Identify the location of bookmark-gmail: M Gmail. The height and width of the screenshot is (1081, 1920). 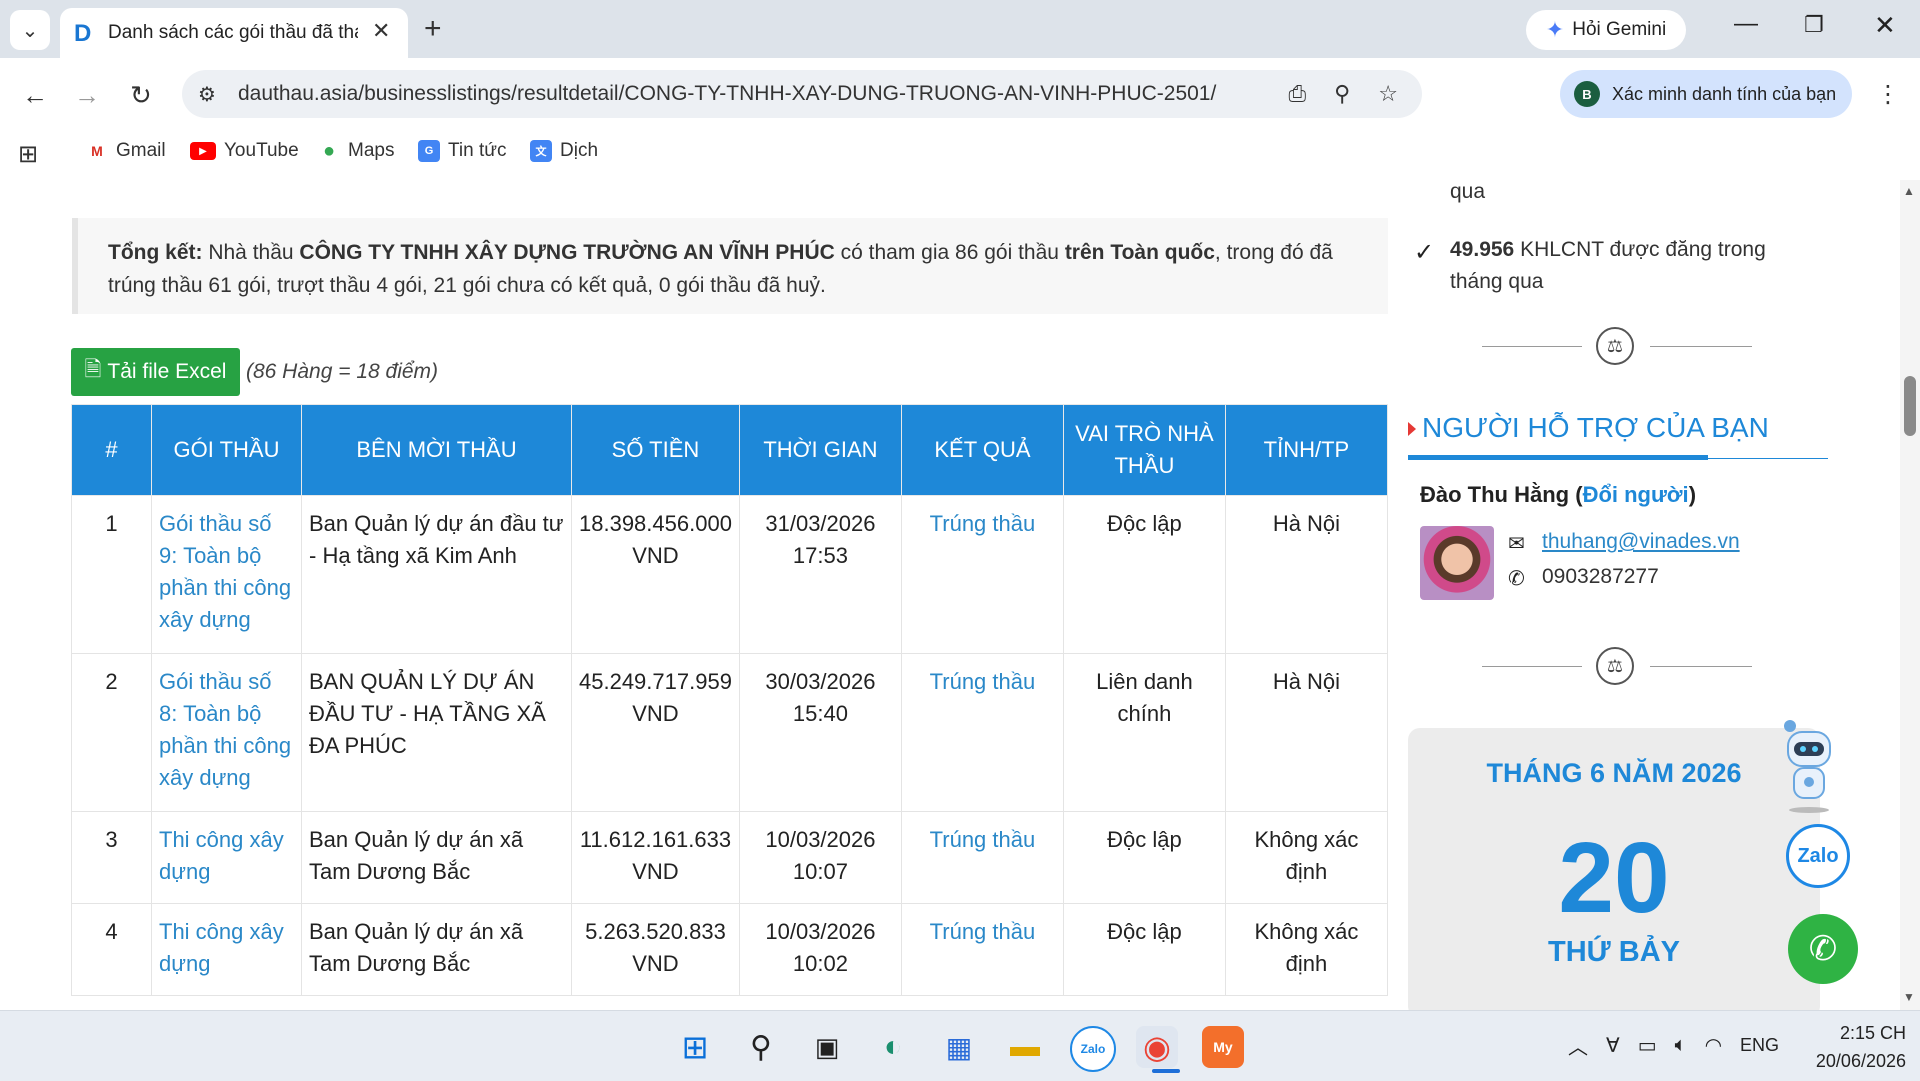
(125, 151).